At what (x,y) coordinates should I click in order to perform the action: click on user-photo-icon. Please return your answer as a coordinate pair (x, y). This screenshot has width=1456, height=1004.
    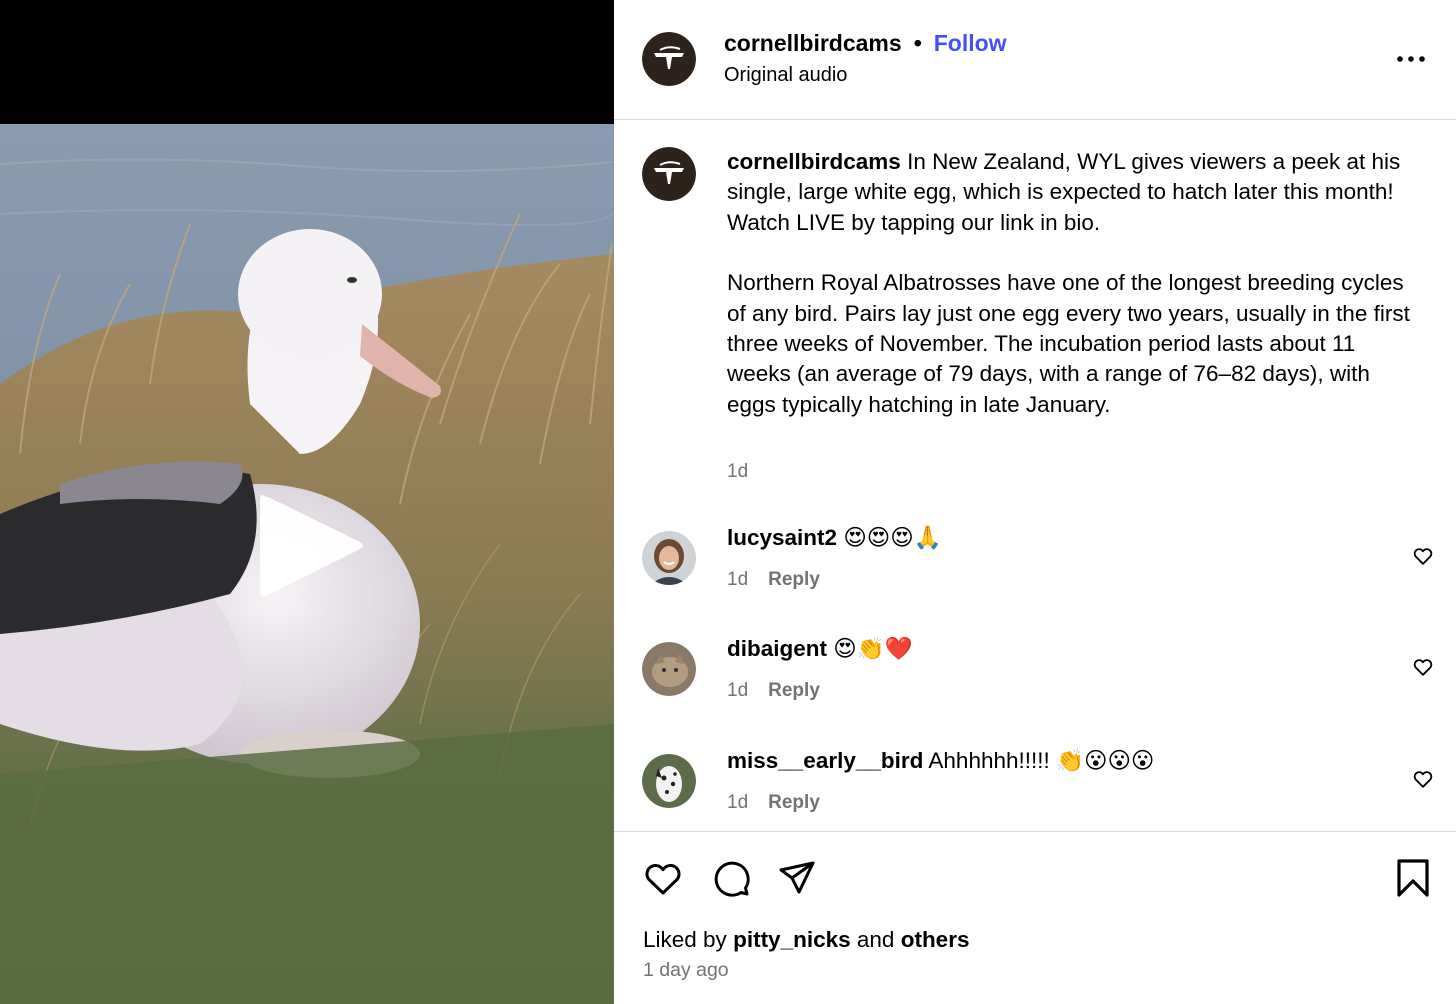
    Looking at the image, I should click on (669, 558).